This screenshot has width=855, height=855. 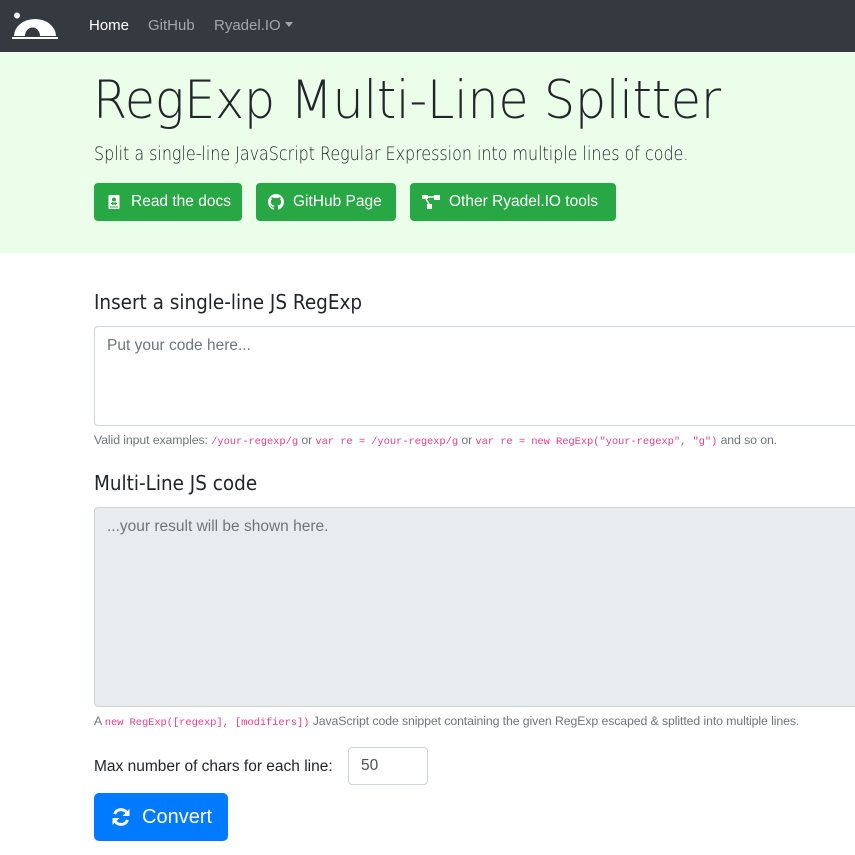 I want to click on regexp-input, so click(x=474, y=376).